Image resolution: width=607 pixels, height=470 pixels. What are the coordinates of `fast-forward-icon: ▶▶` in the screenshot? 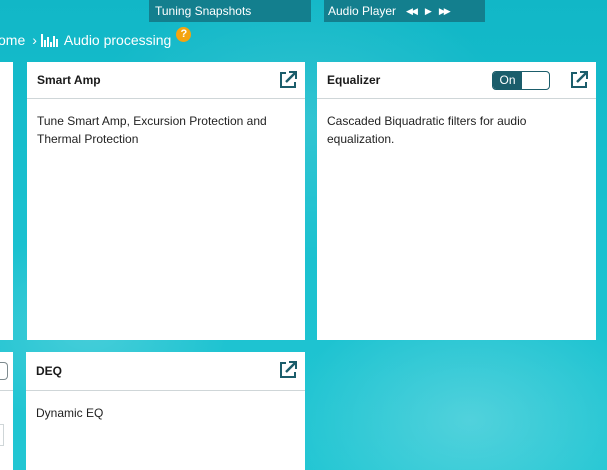 It's located at (445, 11).